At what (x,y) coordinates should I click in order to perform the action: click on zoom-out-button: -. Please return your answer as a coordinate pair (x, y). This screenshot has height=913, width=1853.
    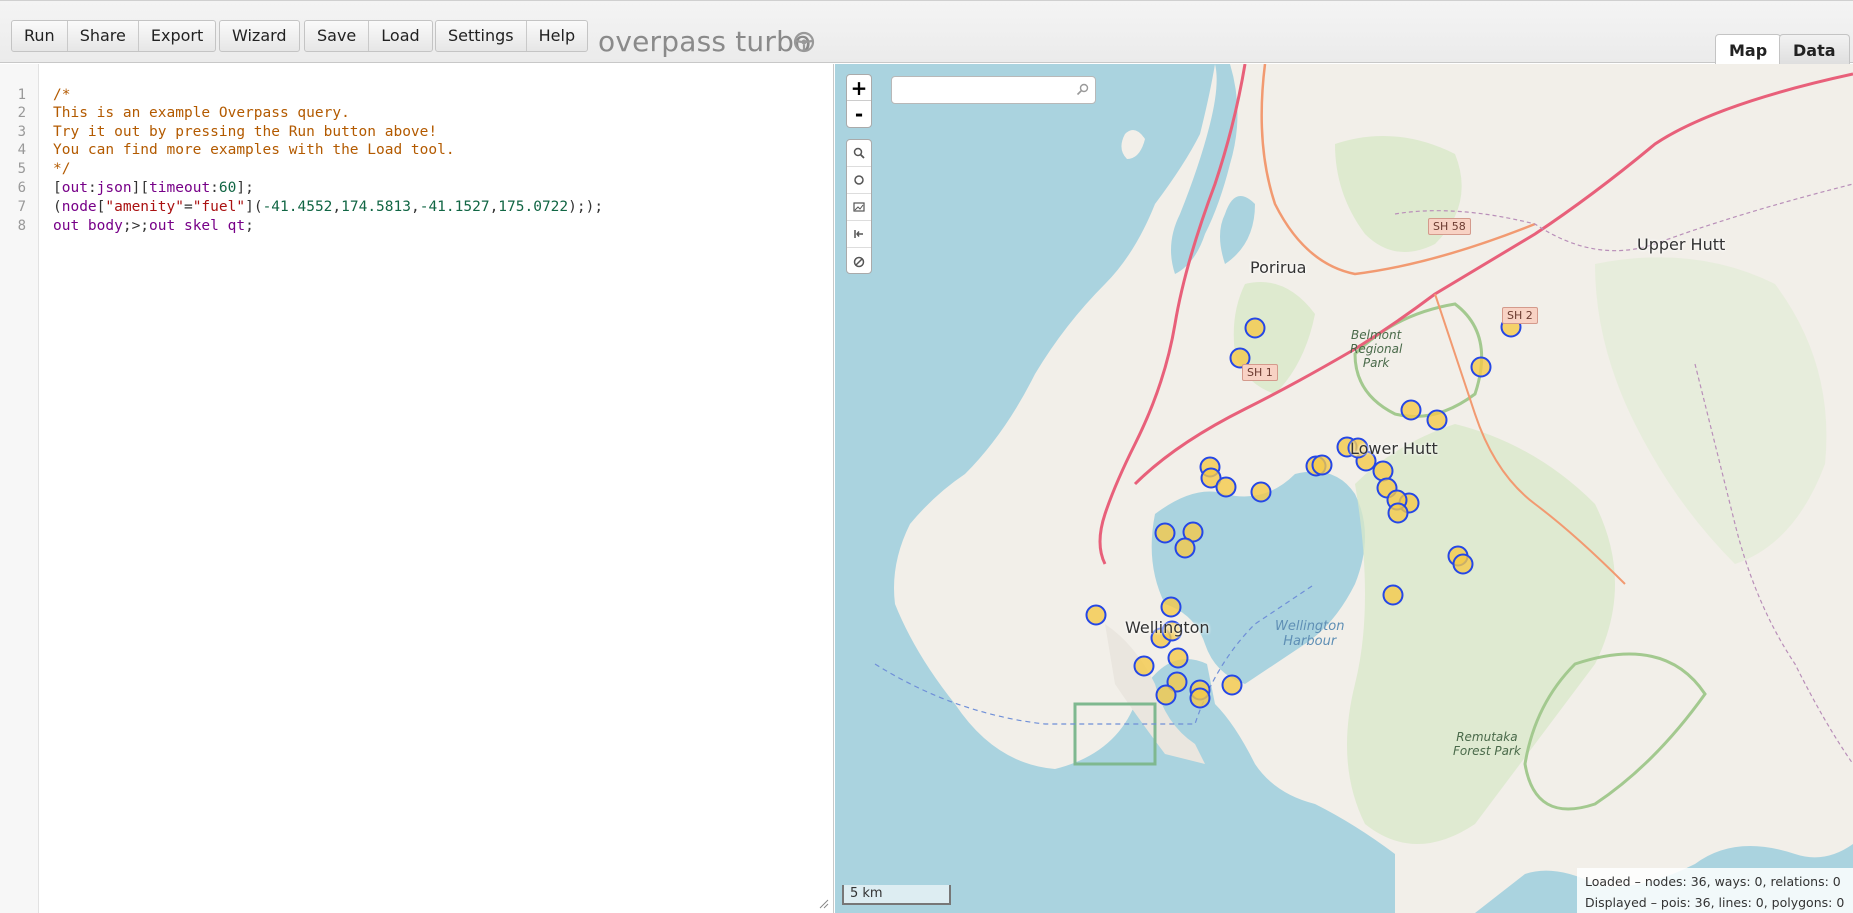
    Looking at the image, I should click on (859, 114).